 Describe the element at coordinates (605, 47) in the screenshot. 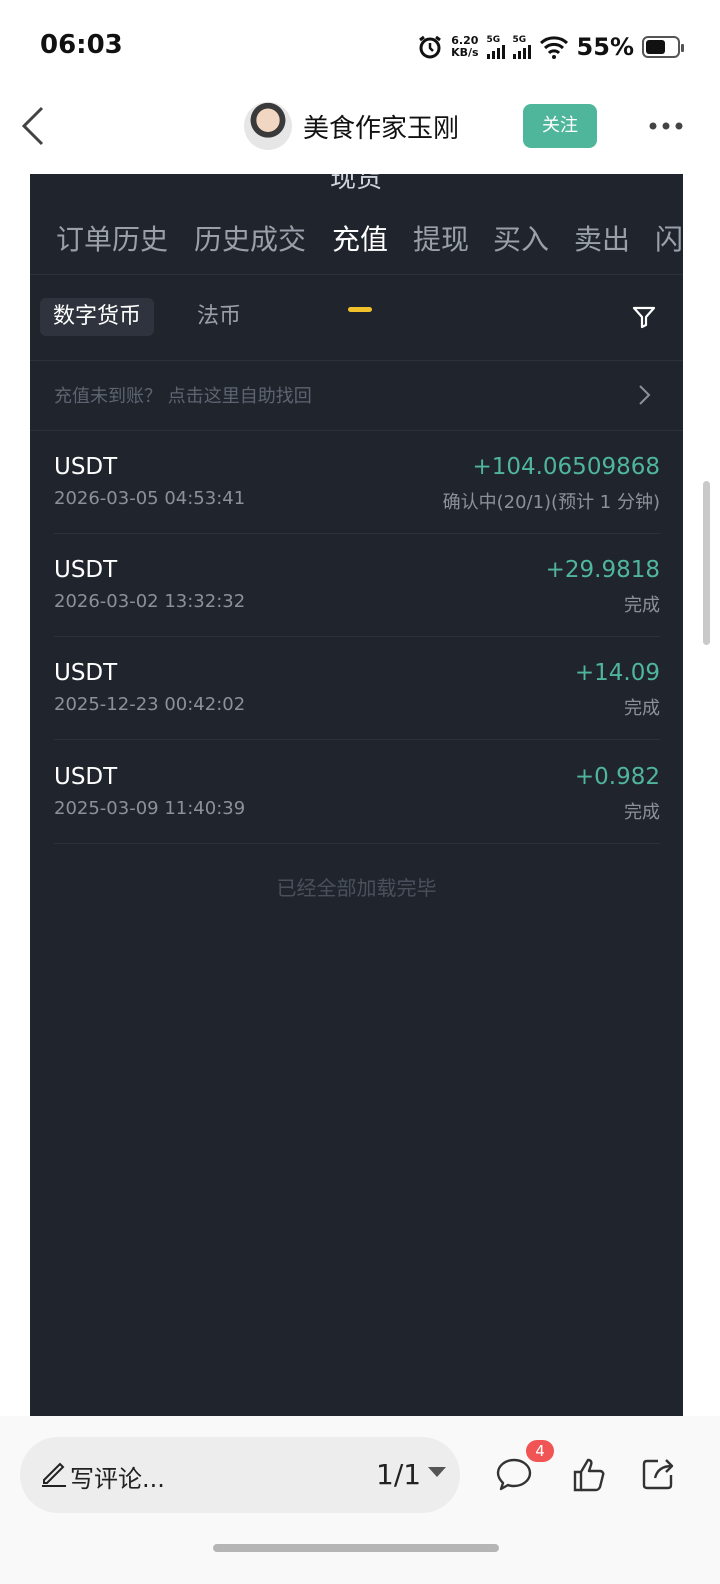

I see `battery-percent: 55%` at that location.